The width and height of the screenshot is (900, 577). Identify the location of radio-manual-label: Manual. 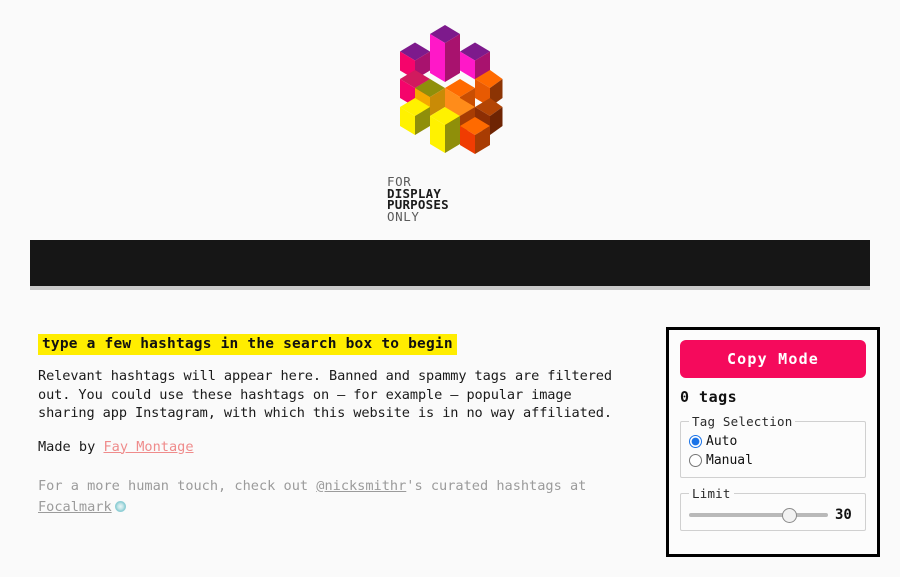
(729, 460).